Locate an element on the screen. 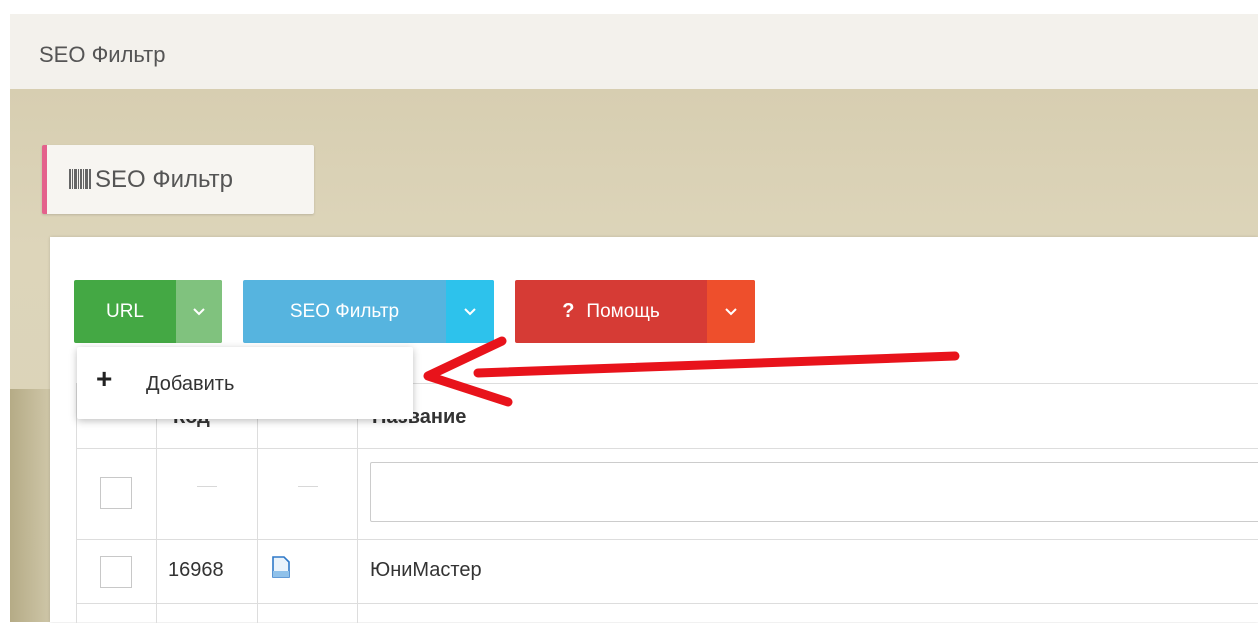 The width and height of the screenshot is (1258, 623). url-dropdown-toggle is located at coordinates (199, 311).